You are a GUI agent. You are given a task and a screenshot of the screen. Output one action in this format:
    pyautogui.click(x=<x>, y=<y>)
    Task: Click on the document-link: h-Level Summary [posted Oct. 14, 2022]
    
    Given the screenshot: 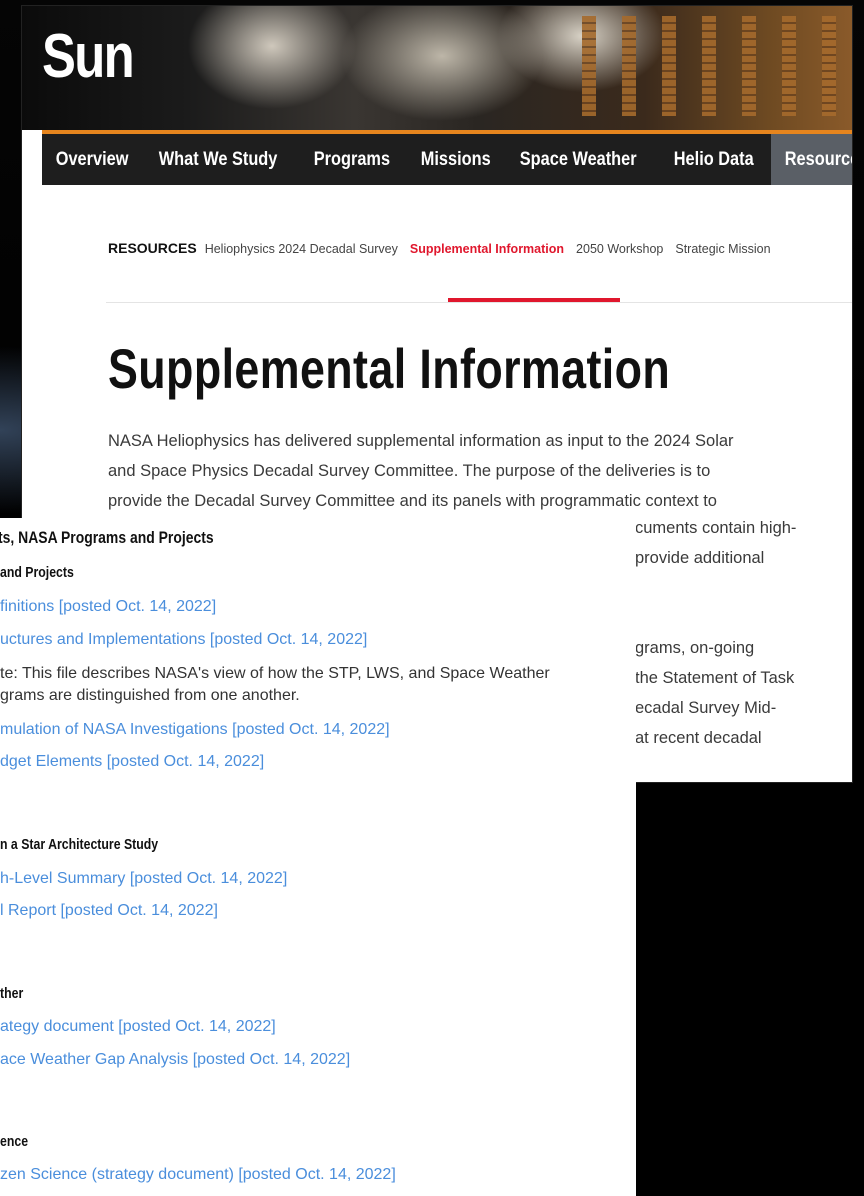 What is the action you would take?
    pyautogui.click(x=143, y=879)
    